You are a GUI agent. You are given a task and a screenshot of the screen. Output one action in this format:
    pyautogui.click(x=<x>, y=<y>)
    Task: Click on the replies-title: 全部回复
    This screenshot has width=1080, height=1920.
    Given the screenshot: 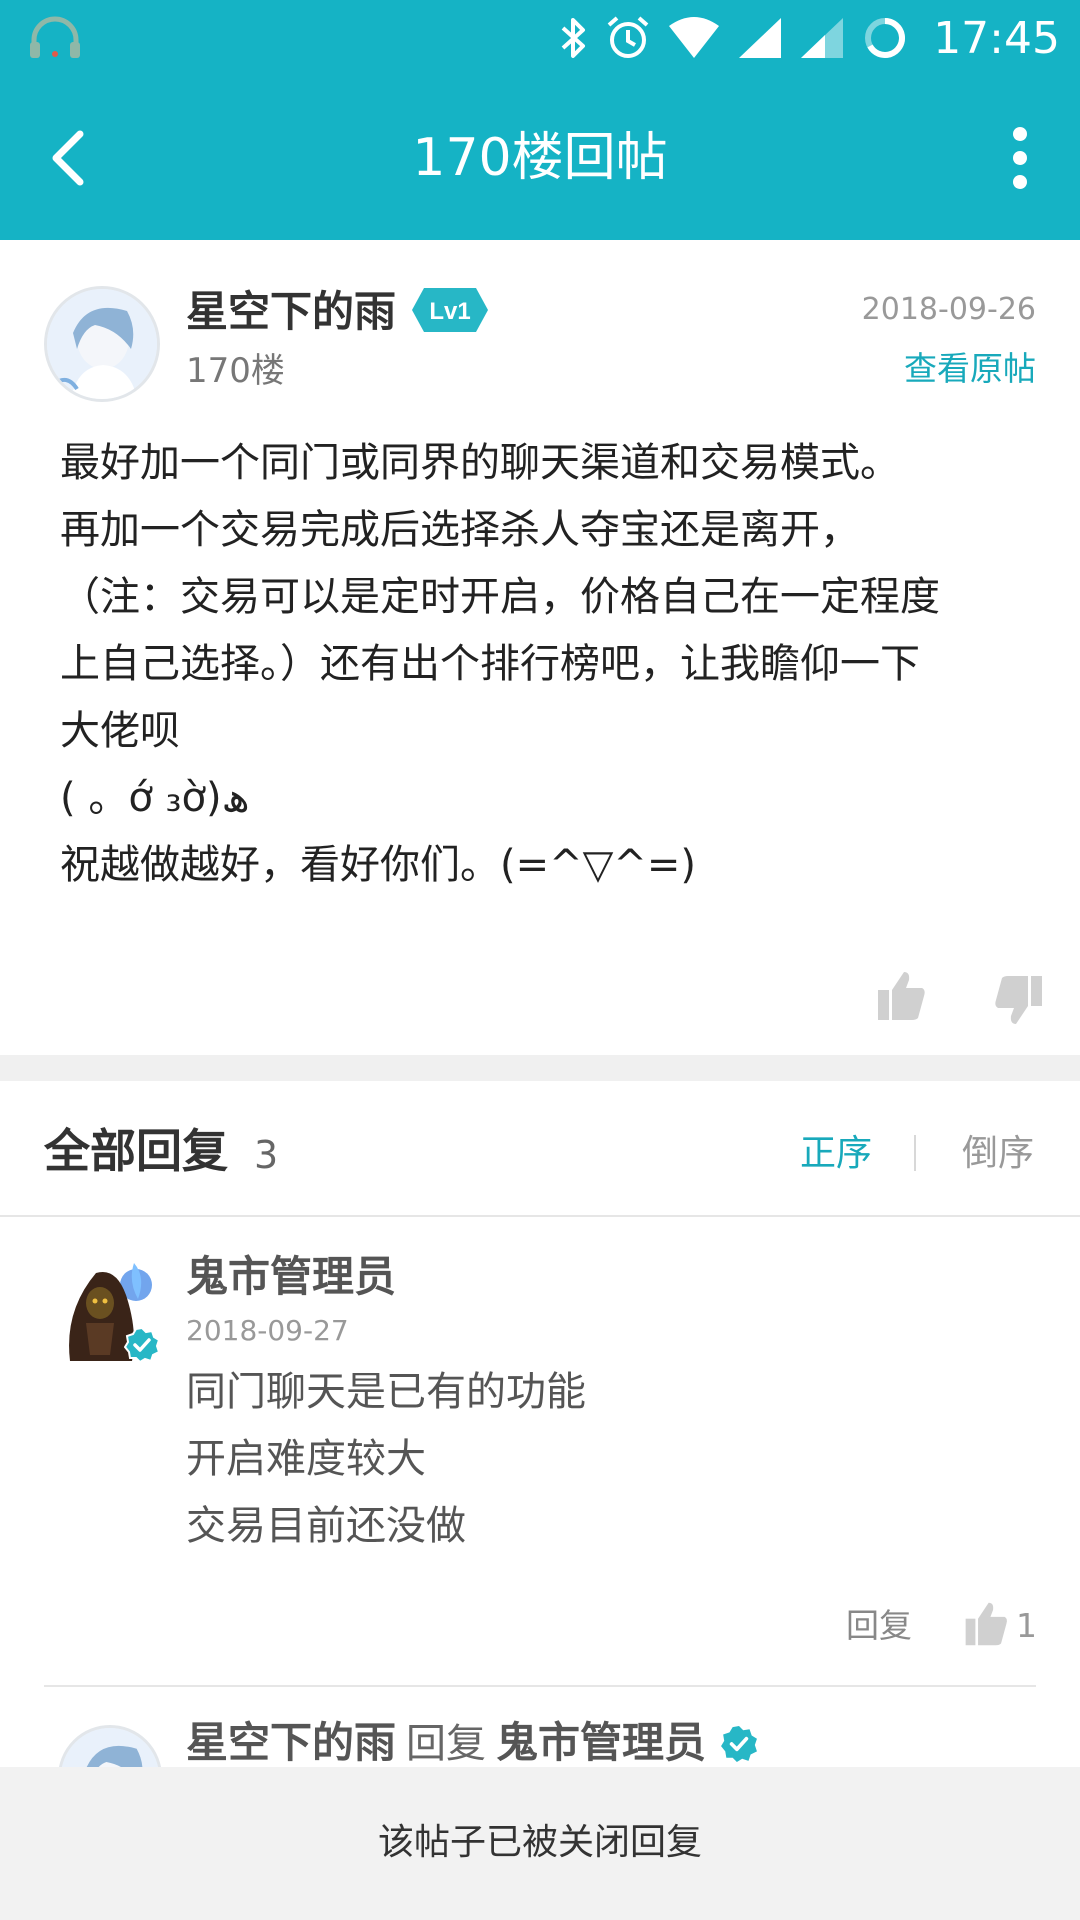 What is the action you would take?
    pyautogui.click(x=136, y=1151)
    